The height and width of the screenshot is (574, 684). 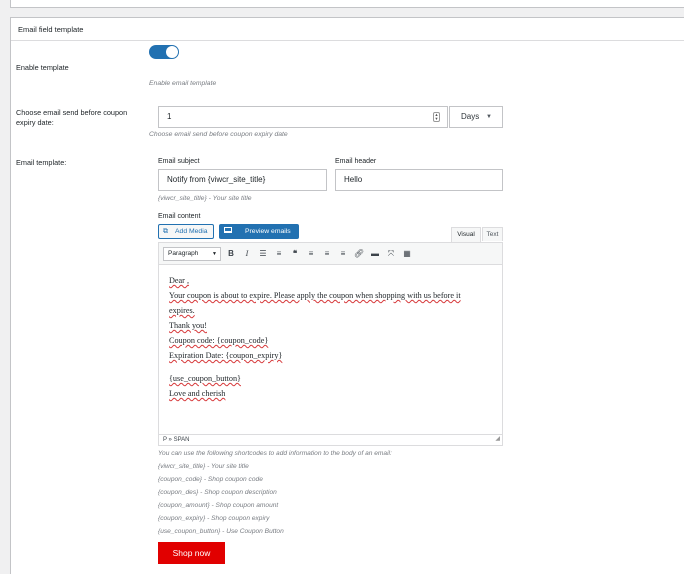 What do you see at coordinates (226, 355) in the screenshot?
I see `content-line: Expiration Date: {coupon_expiry}` at bounding box center [226, 355].